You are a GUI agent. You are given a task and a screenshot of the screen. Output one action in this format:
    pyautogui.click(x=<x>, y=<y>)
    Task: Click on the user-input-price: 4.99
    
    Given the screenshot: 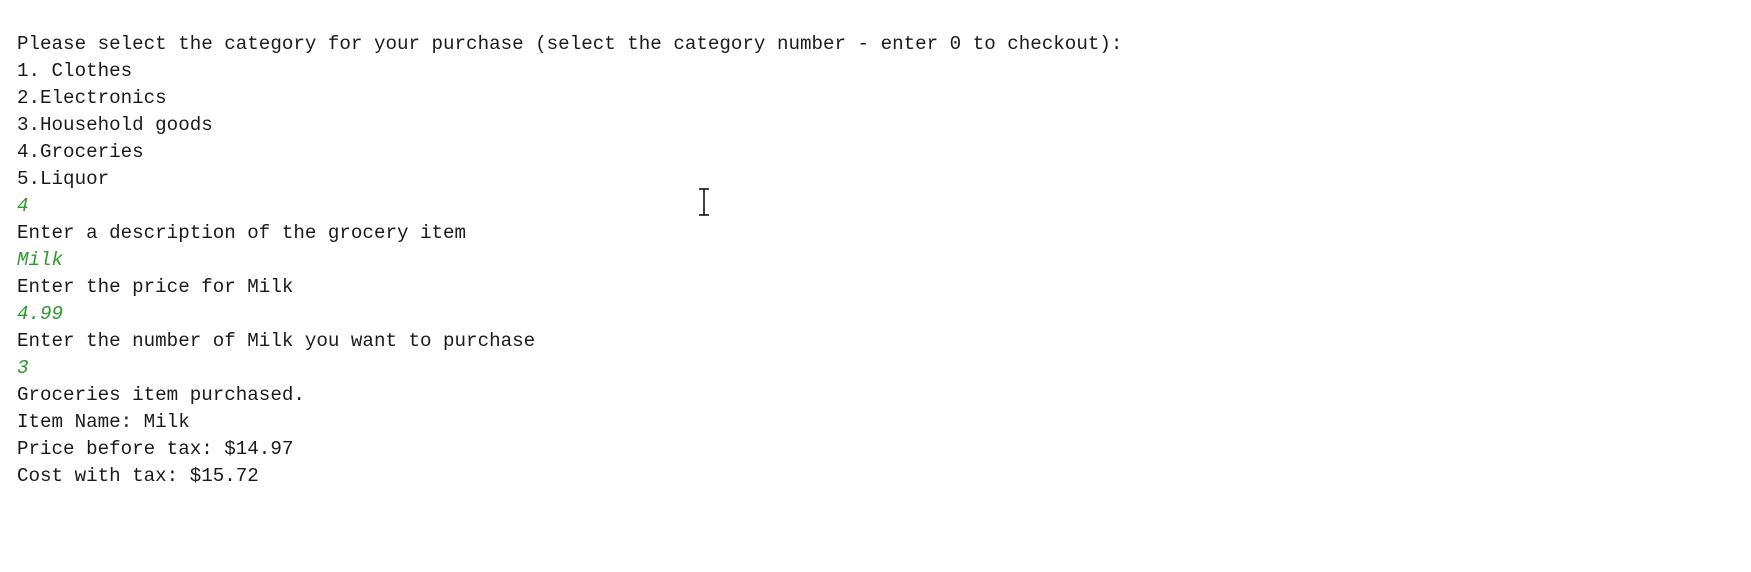 What is the action you would take?
    pyautogui.click(x=40, y=314)
    